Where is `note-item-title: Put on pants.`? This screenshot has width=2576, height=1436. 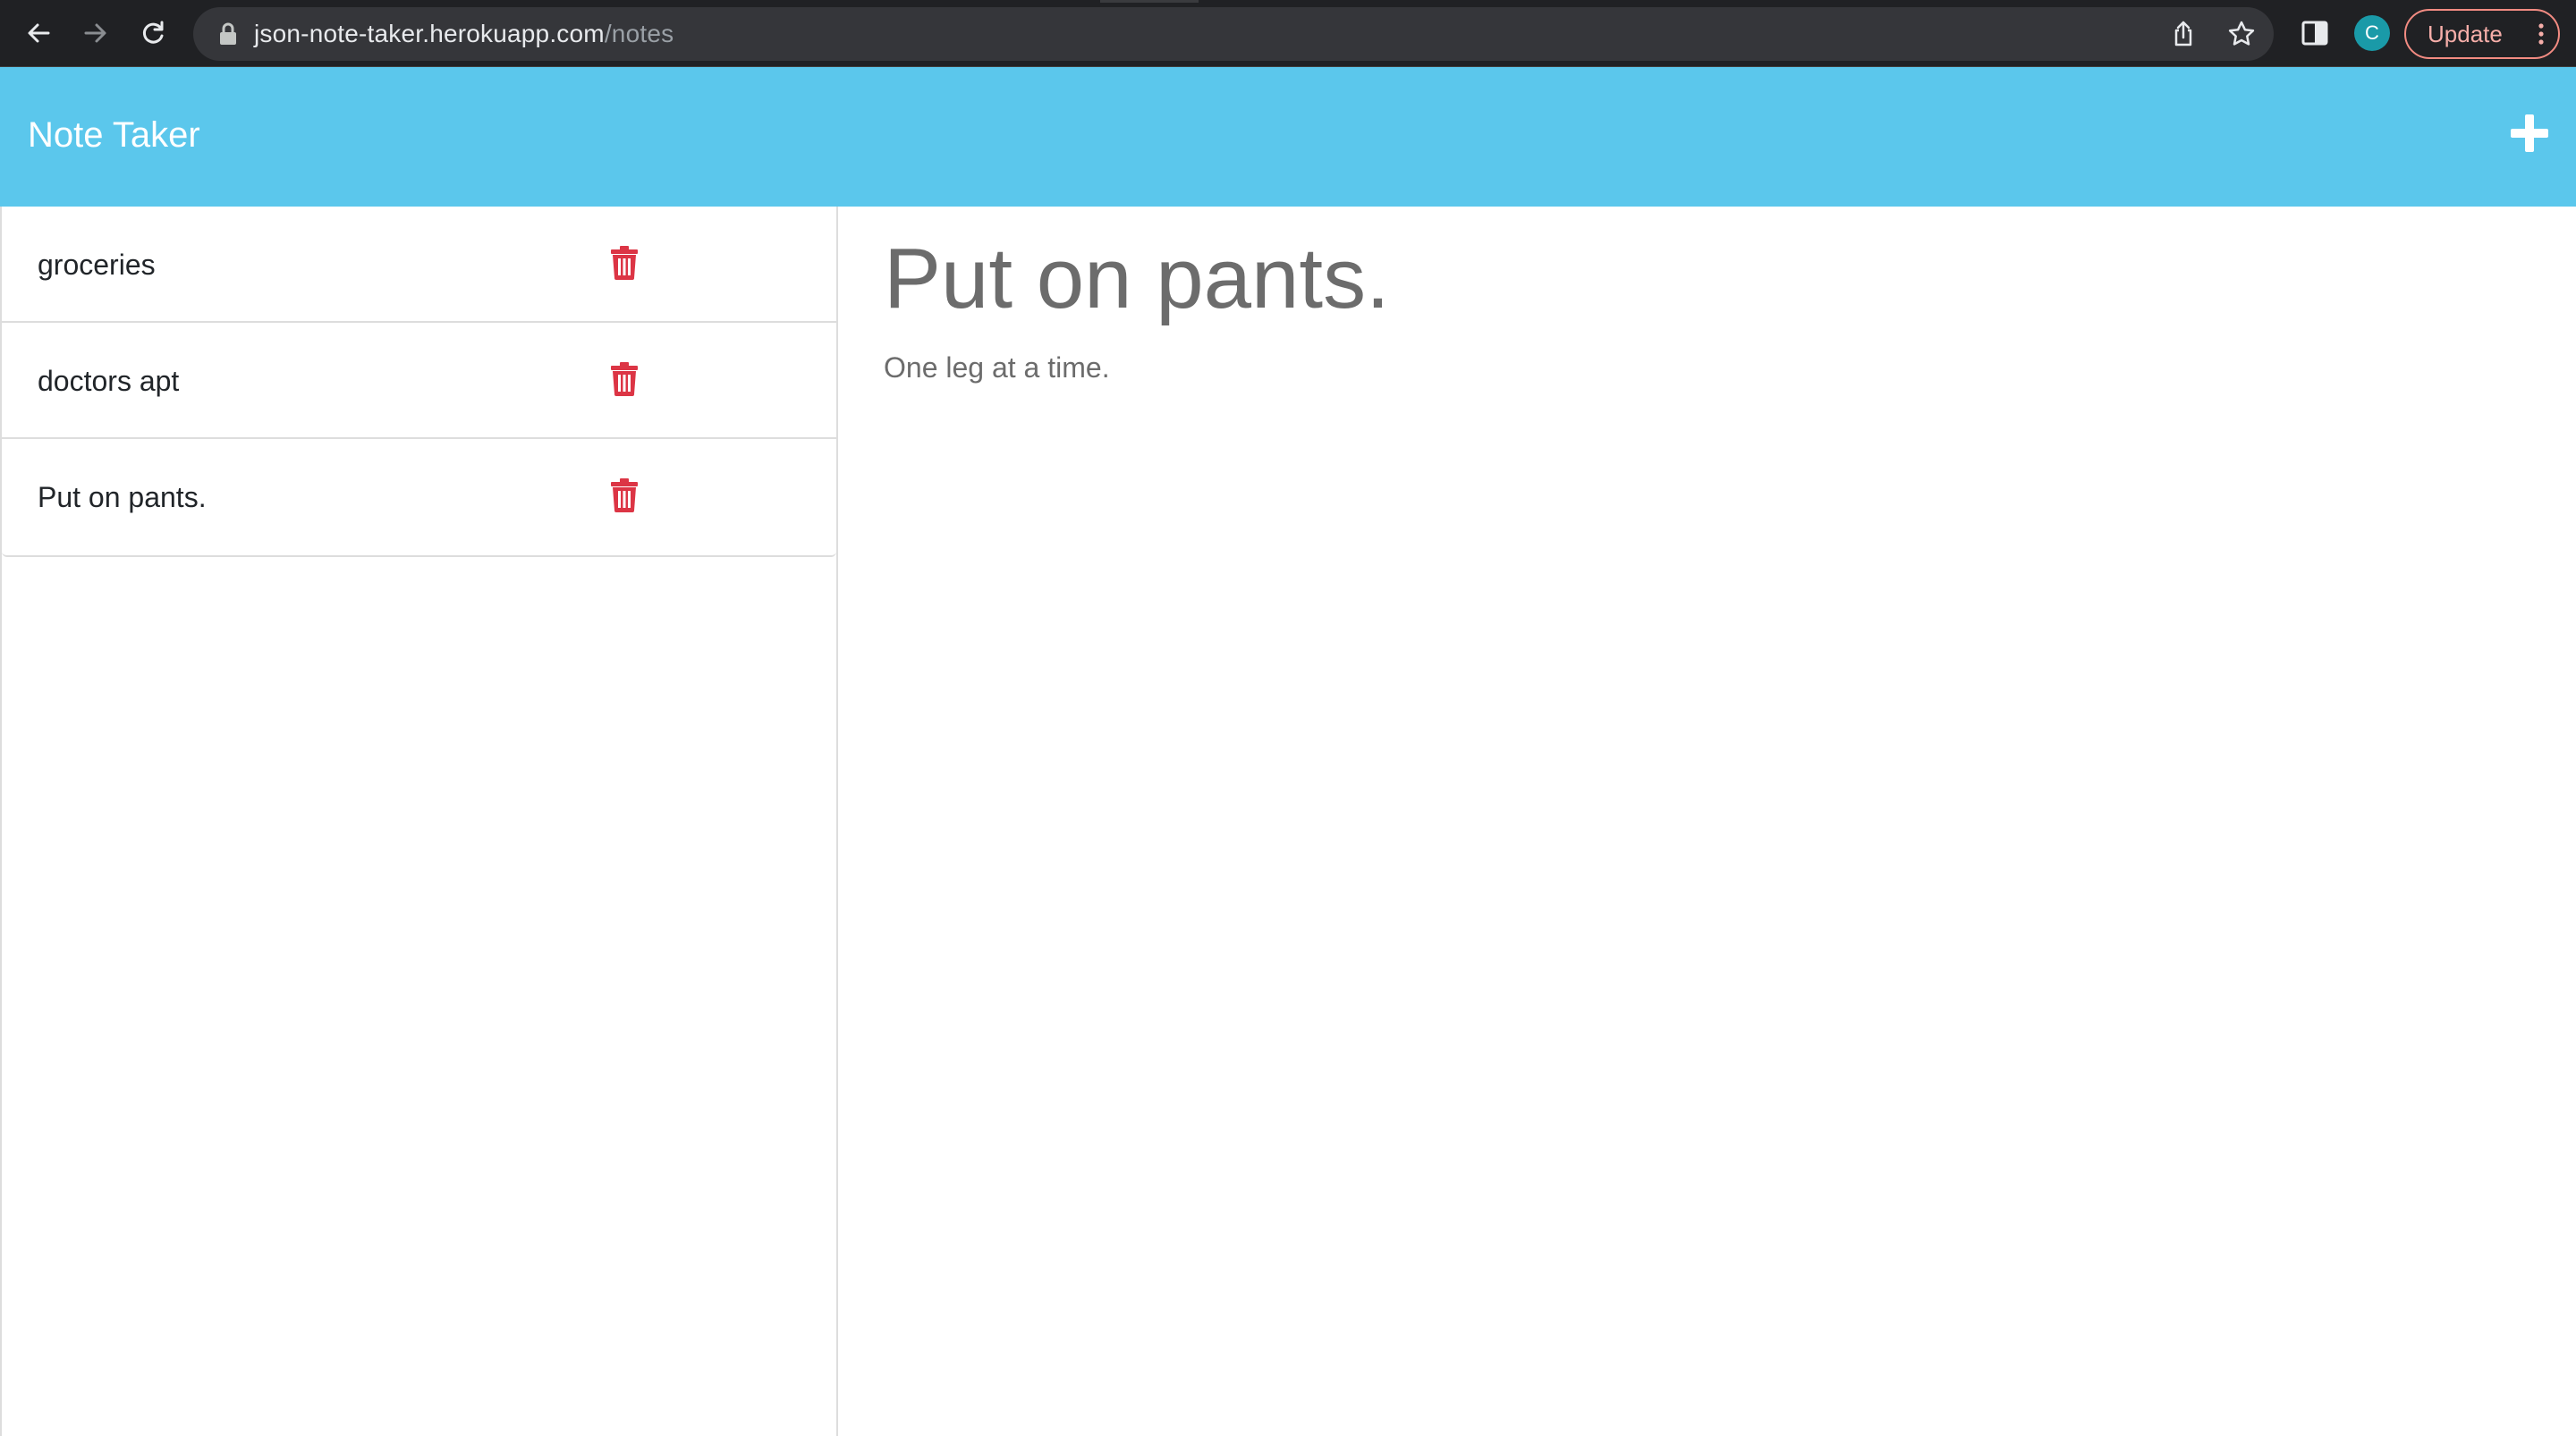 note-item-title: Put on pants. is located at coordinates (122, 497).